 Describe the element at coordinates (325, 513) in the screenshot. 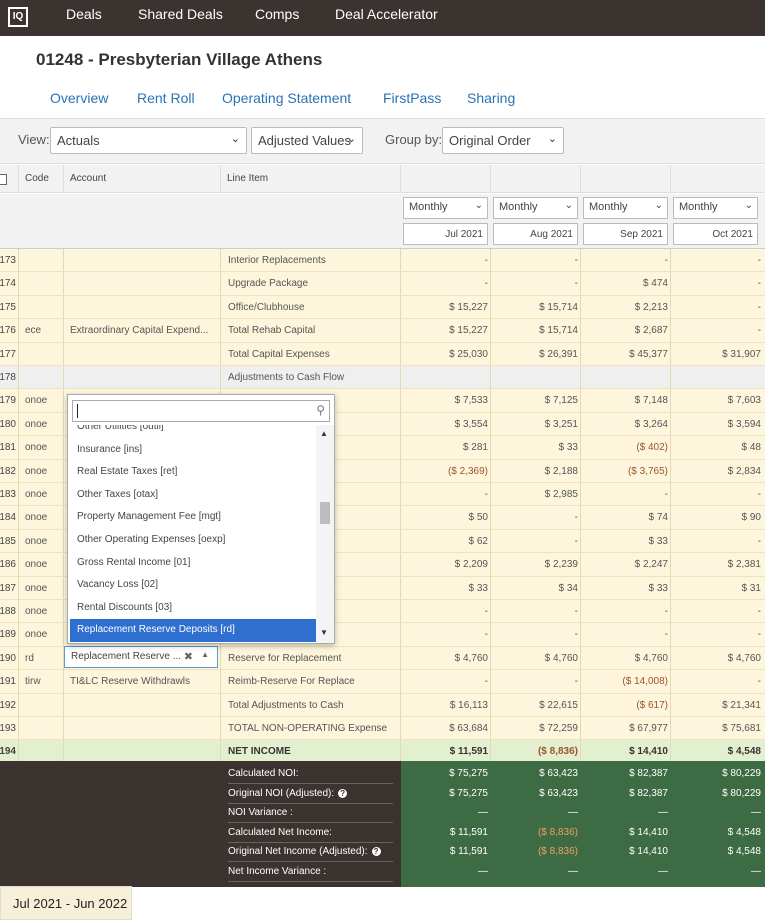

I see `scroll-thumb` at that location.